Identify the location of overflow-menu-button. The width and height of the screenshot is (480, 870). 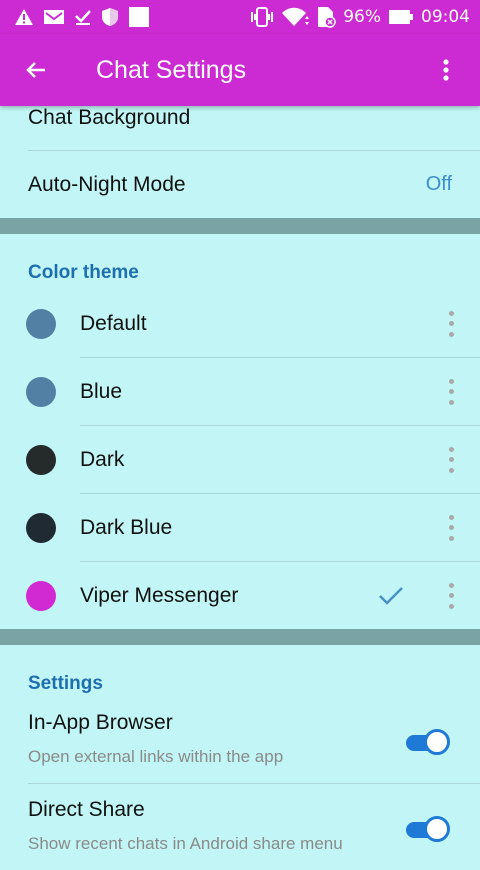
(446, 70).